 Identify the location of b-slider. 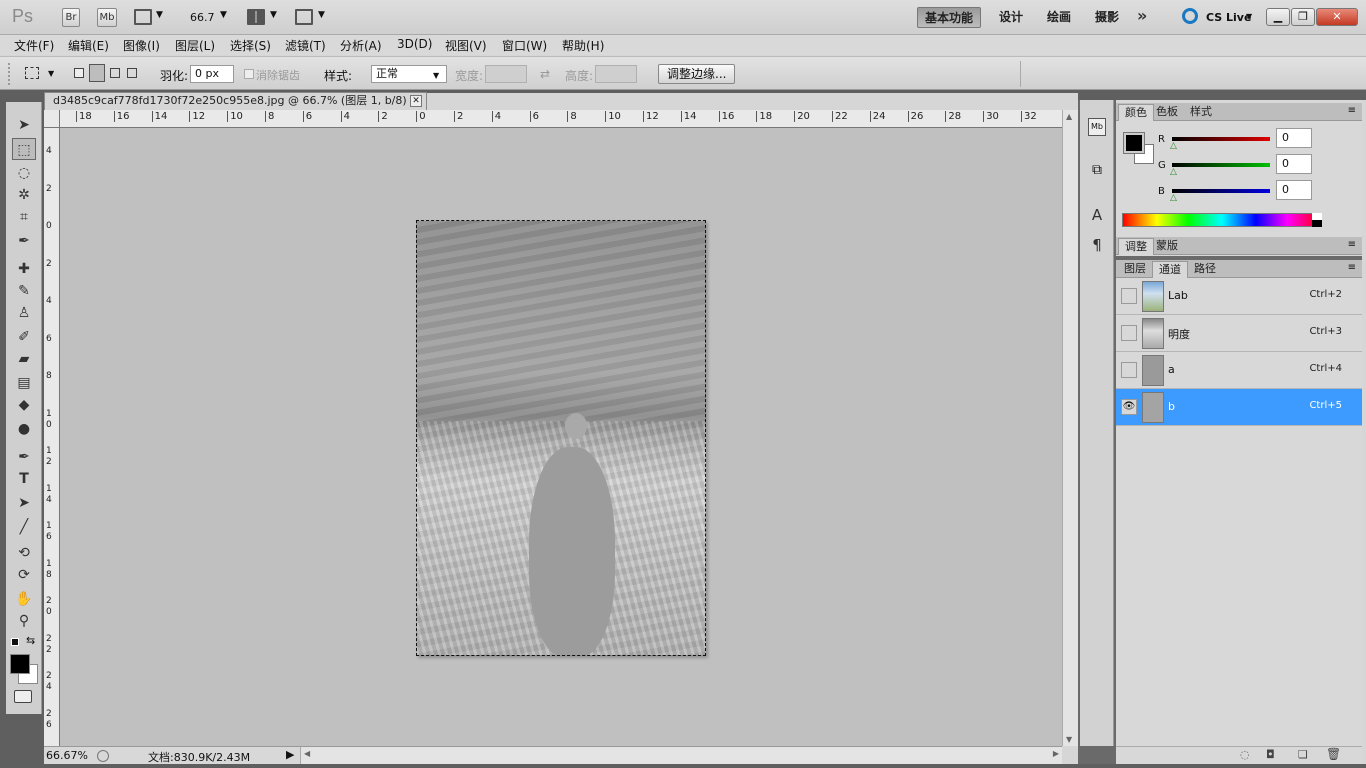
(1221, 191).